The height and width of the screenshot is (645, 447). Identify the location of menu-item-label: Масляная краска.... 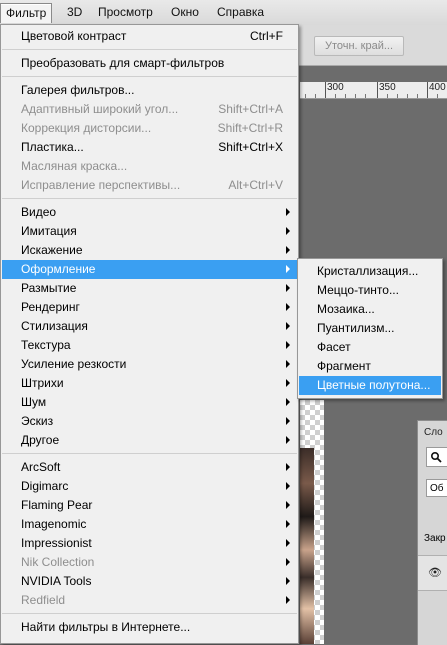
(74, 166).